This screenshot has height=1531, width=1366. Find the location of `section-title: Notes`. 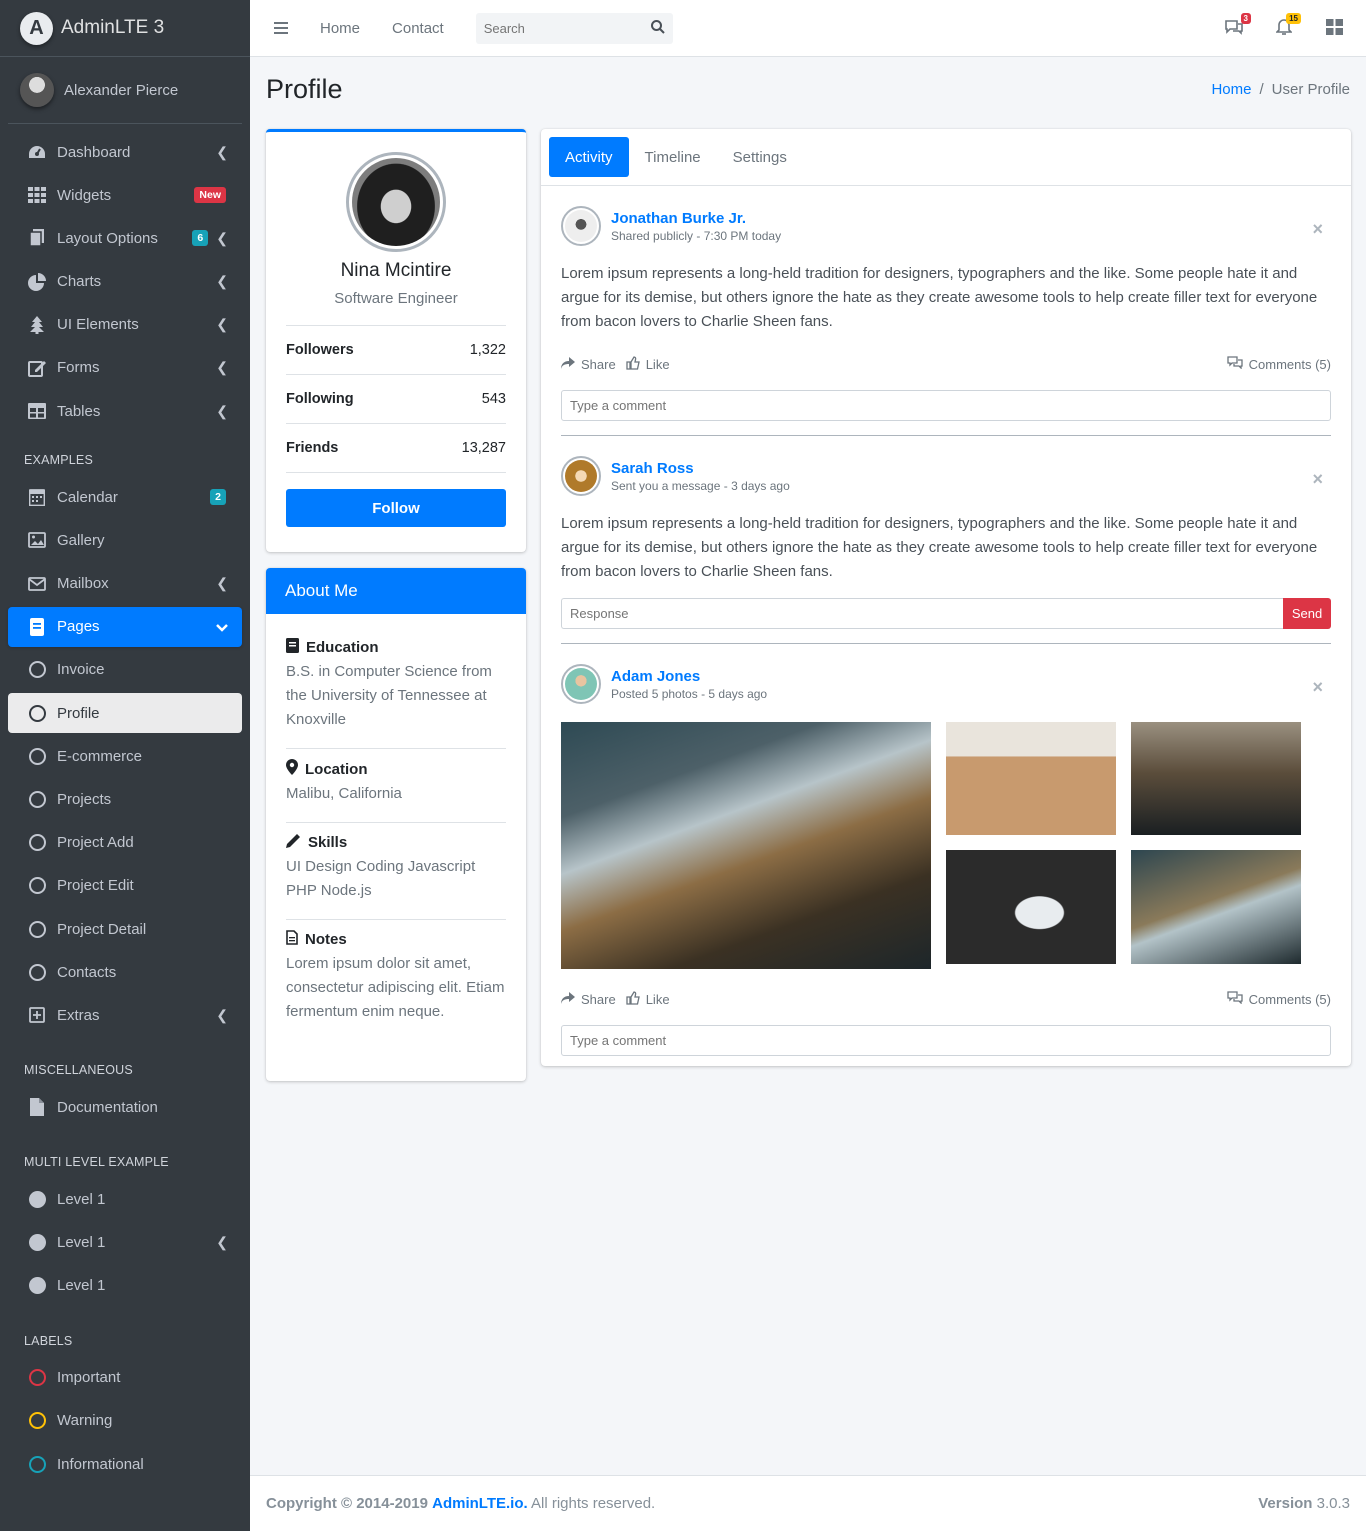

section-title: Notes is located at coordinates (326, 939).